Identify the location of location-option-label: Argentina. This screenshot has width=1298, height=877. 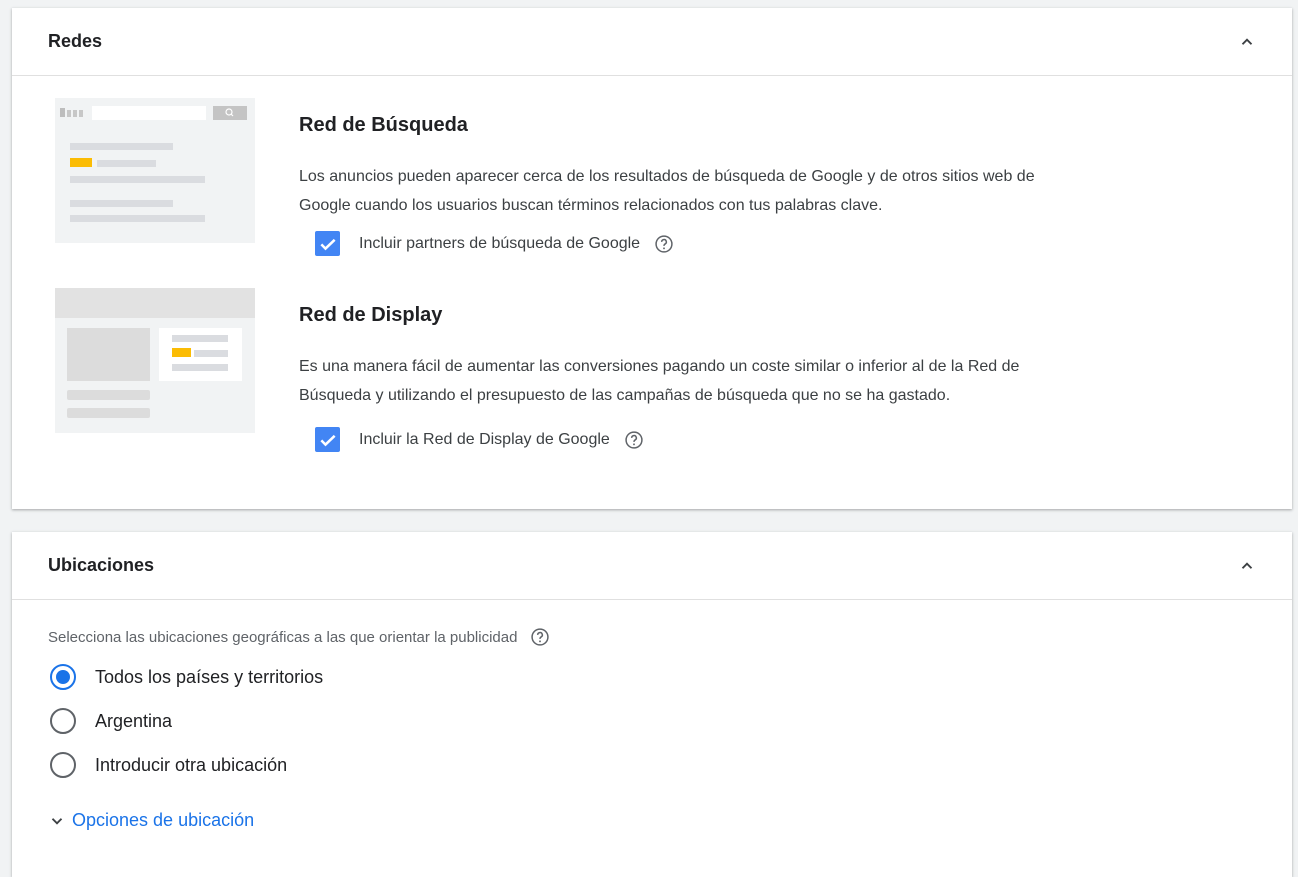
(134, 720).